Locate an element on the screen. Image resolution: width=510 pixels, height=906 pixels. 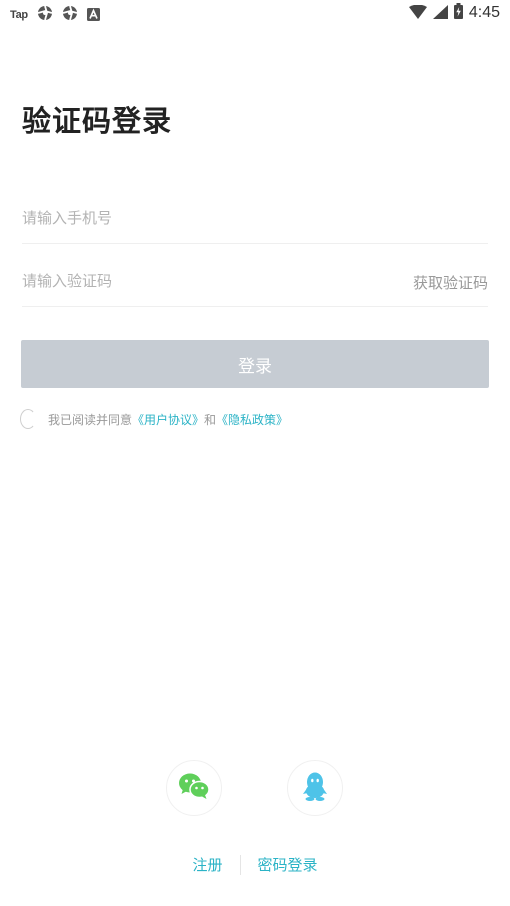
bottom-divider is located at coordinates (240, 864).